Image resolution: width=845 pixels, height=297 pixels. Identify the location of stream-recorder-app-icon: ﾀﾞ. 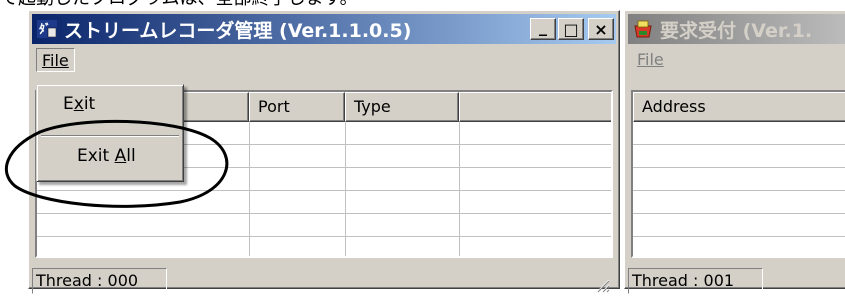
(47, 29).